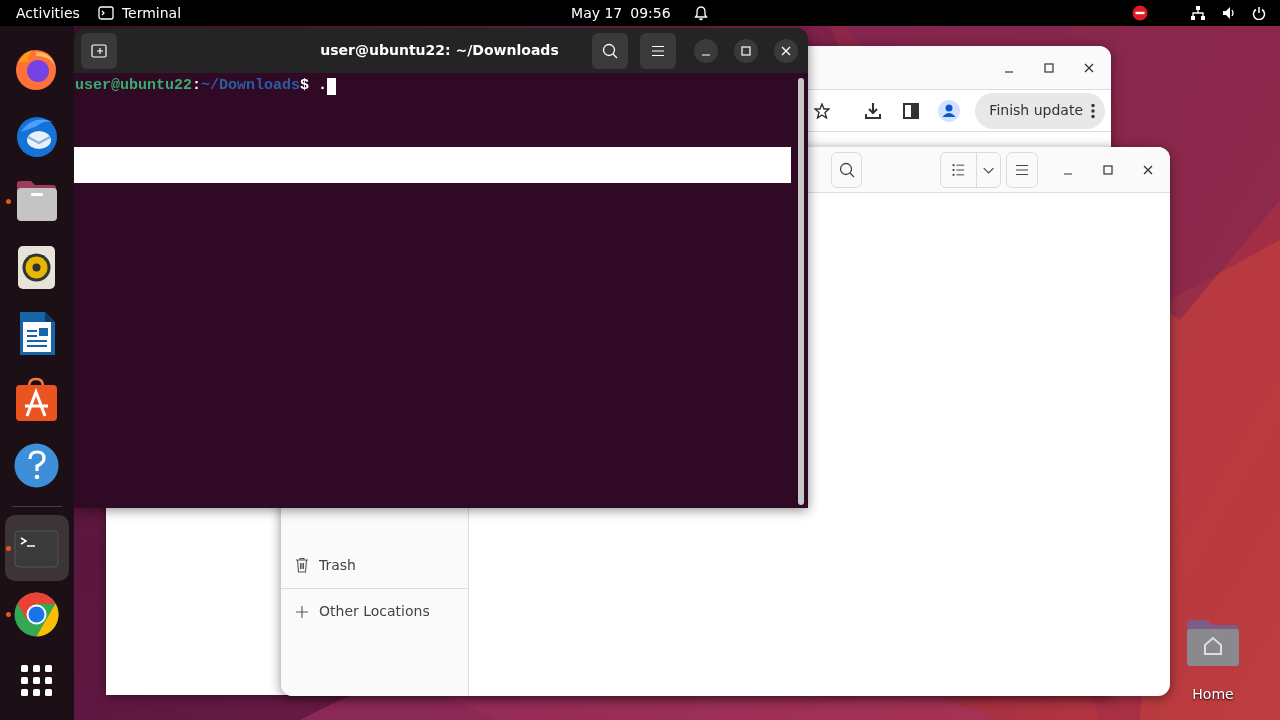  Describe the element at coordinates (151, 13) in the screenshot. I see `app-name: Terminal` at that location.